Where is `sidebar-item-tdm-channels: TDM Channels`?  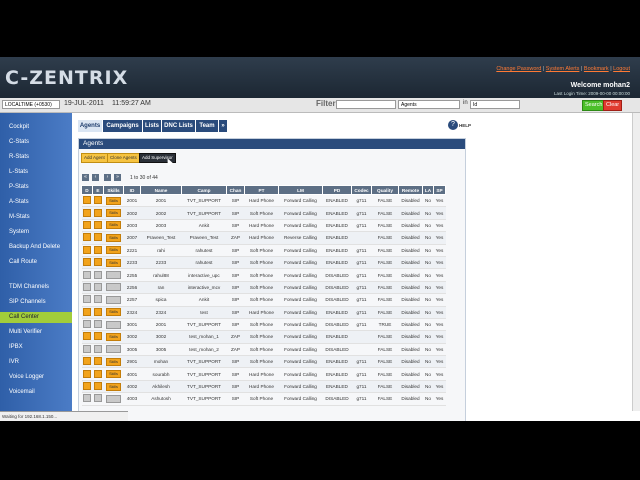 sidebar-item-tdm-channels: TDM Channels is located at coordinates (29, 287).